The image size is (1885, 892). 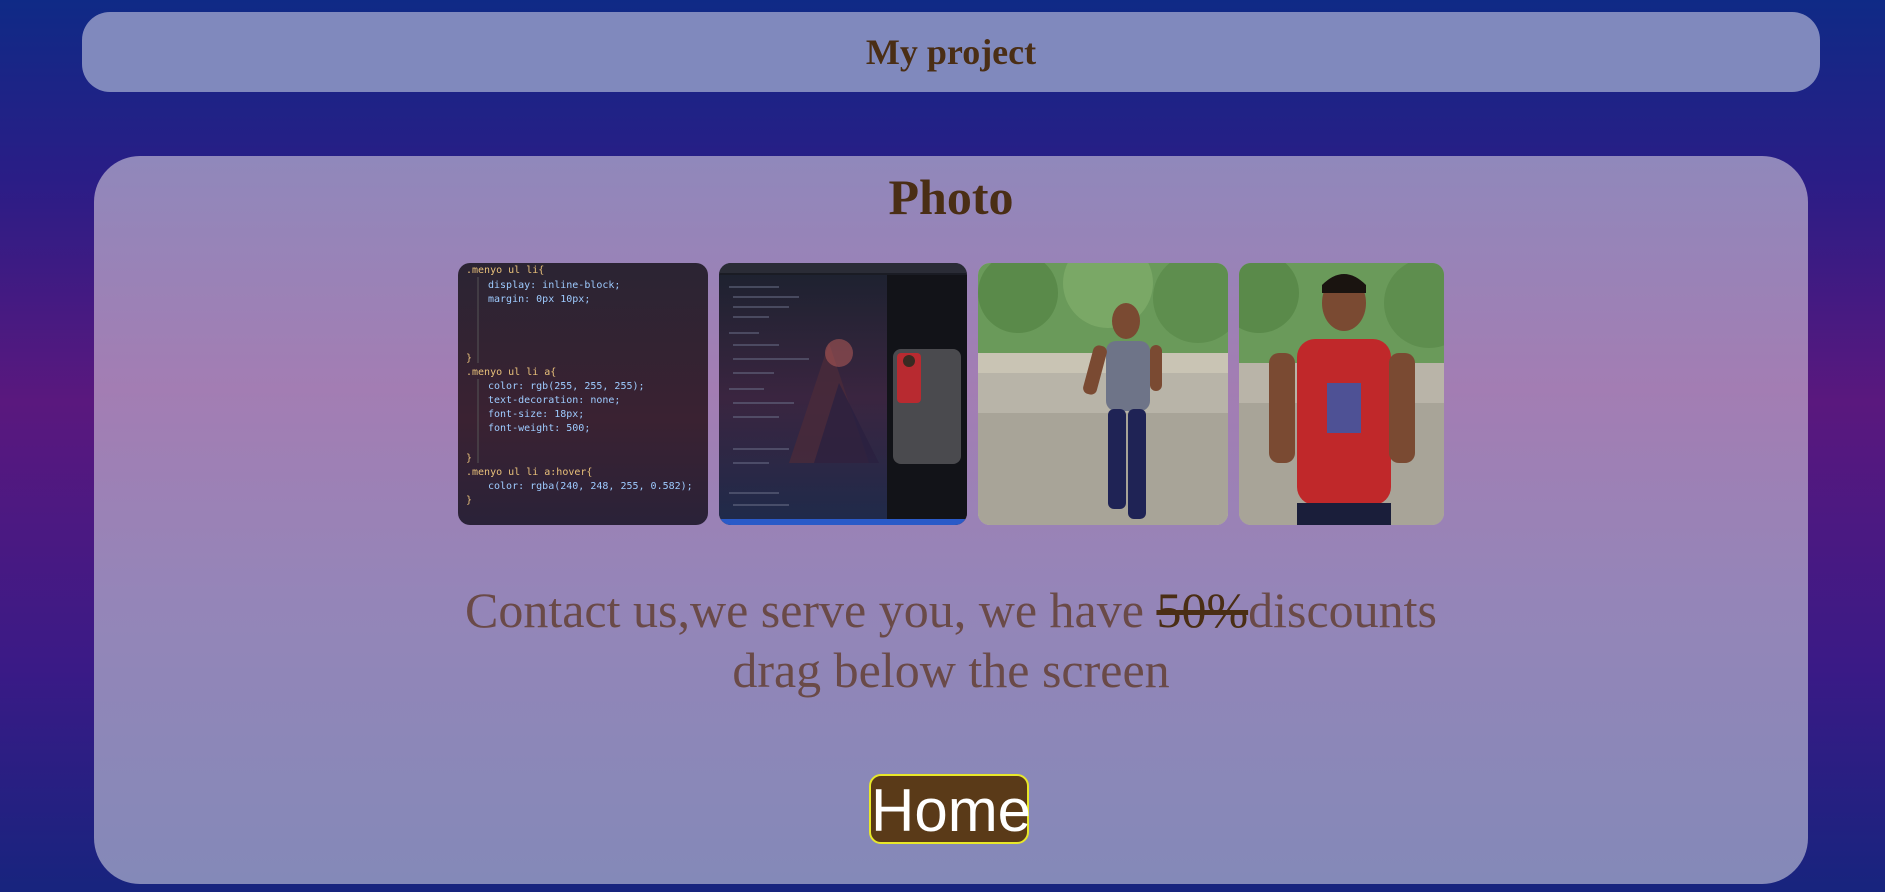 I want to click on code-line: color: rgb(255, 255, 255);, so click(x=566, y=386).